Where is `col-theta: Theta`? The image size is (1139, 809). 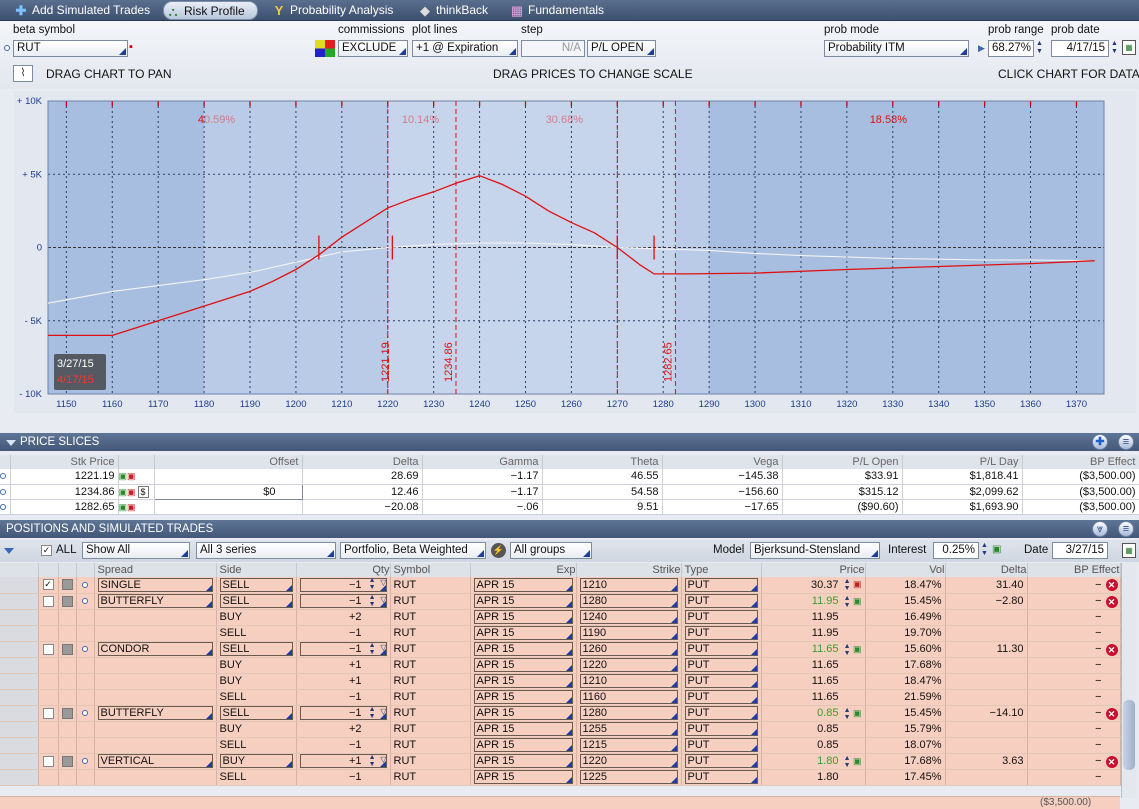 col-theta: Theta is located at coordinates (602, 462).